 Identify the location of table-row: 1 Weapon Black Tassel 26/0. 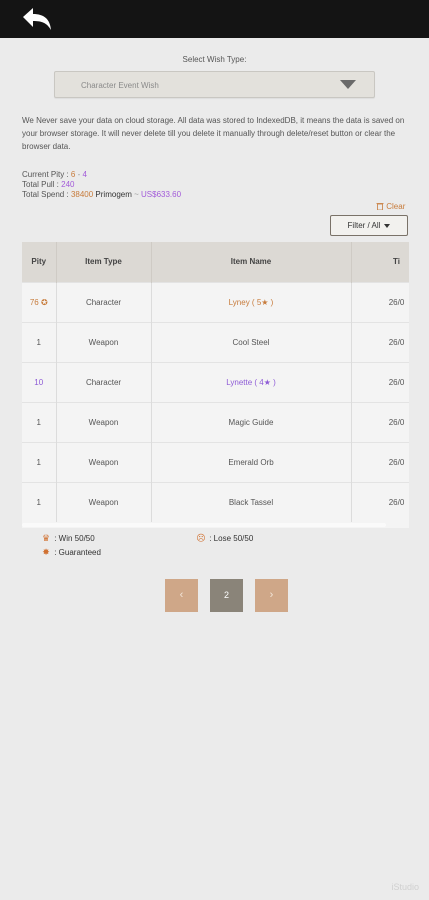
(215, 501).